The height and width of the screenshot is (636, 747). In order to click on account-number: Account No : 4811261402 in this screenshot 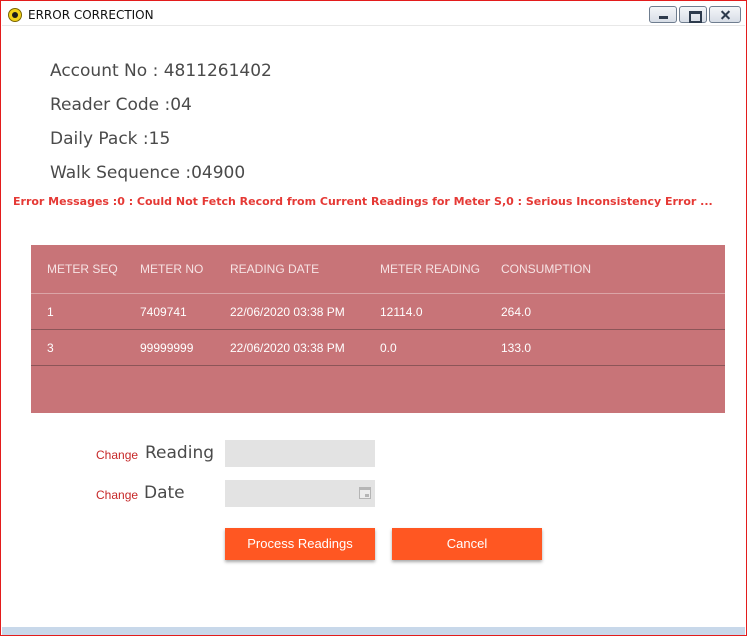, I will do `click(161, 71)`.